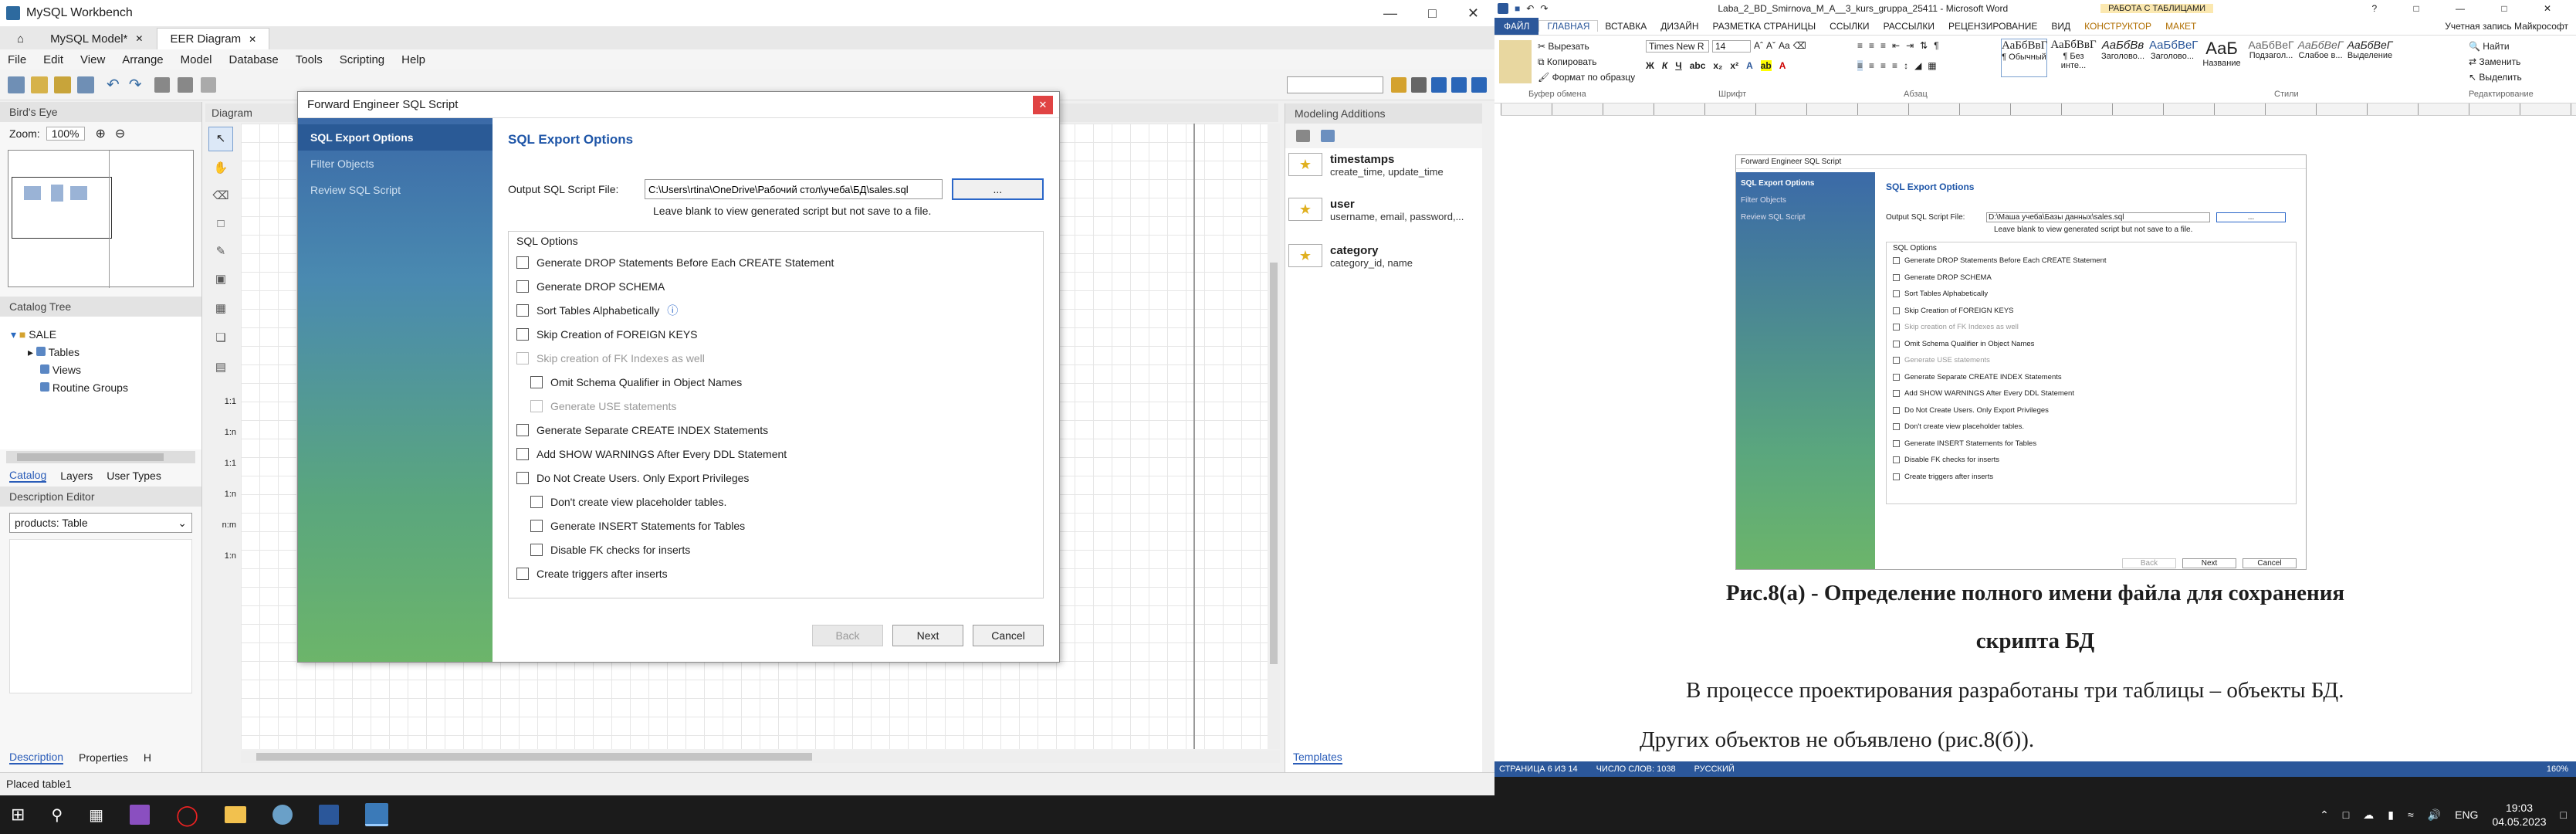 Image resolution: width=2576 pixels, height=834 pixels. I want to click on clear-format-icon: ⌫, so click(1800, 46).